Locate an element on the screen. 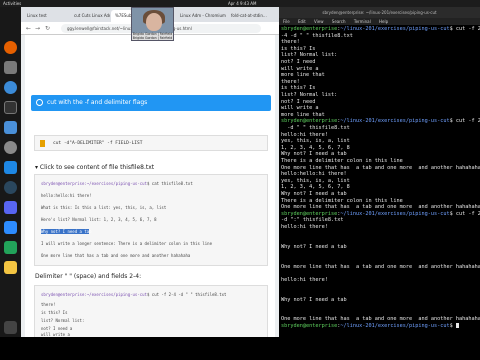  menu-help: Help is located at coordinates (383, 21).